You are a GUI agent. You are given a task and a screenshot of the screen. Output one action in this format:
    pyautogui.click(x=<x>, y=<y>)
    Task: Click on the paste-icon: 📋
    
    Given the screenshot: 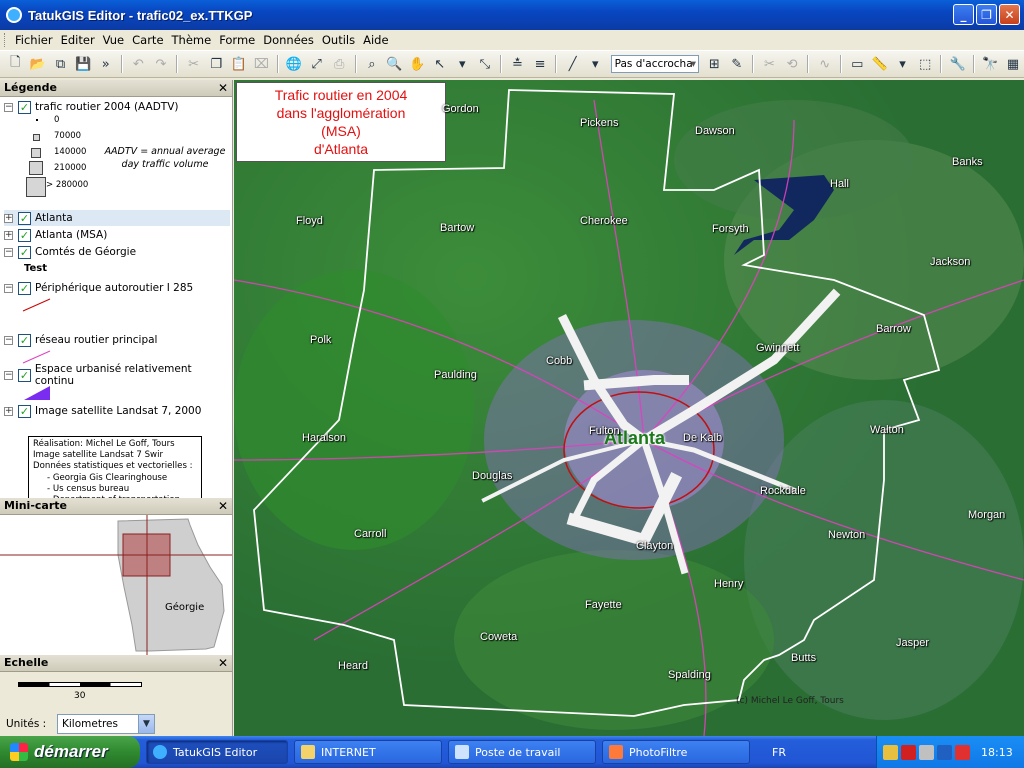 What is the action you would take?
    pyautogui.click(x=238, y=64)
    